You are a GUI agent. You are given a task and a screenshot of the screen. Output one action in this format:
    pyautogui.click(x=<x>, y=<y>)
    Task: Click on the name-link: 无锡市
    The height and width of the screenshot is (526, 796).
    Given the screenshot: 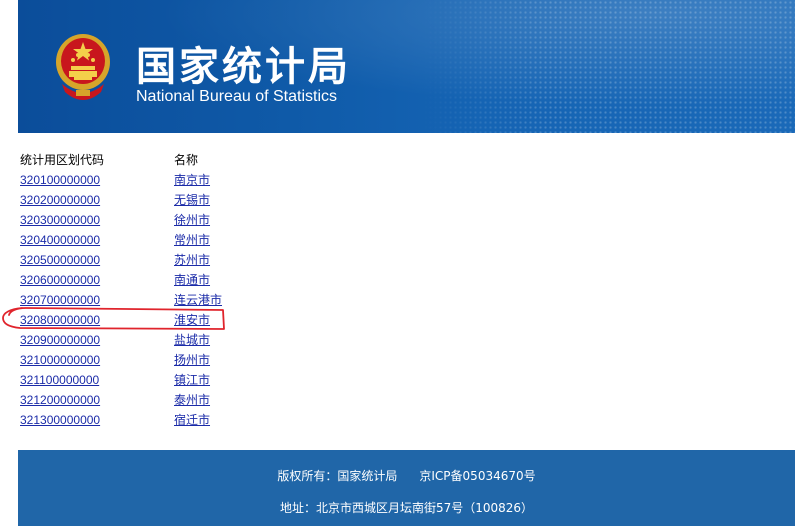 What is the action you would take?
    pyautogui.click(x=192, y=200)
    